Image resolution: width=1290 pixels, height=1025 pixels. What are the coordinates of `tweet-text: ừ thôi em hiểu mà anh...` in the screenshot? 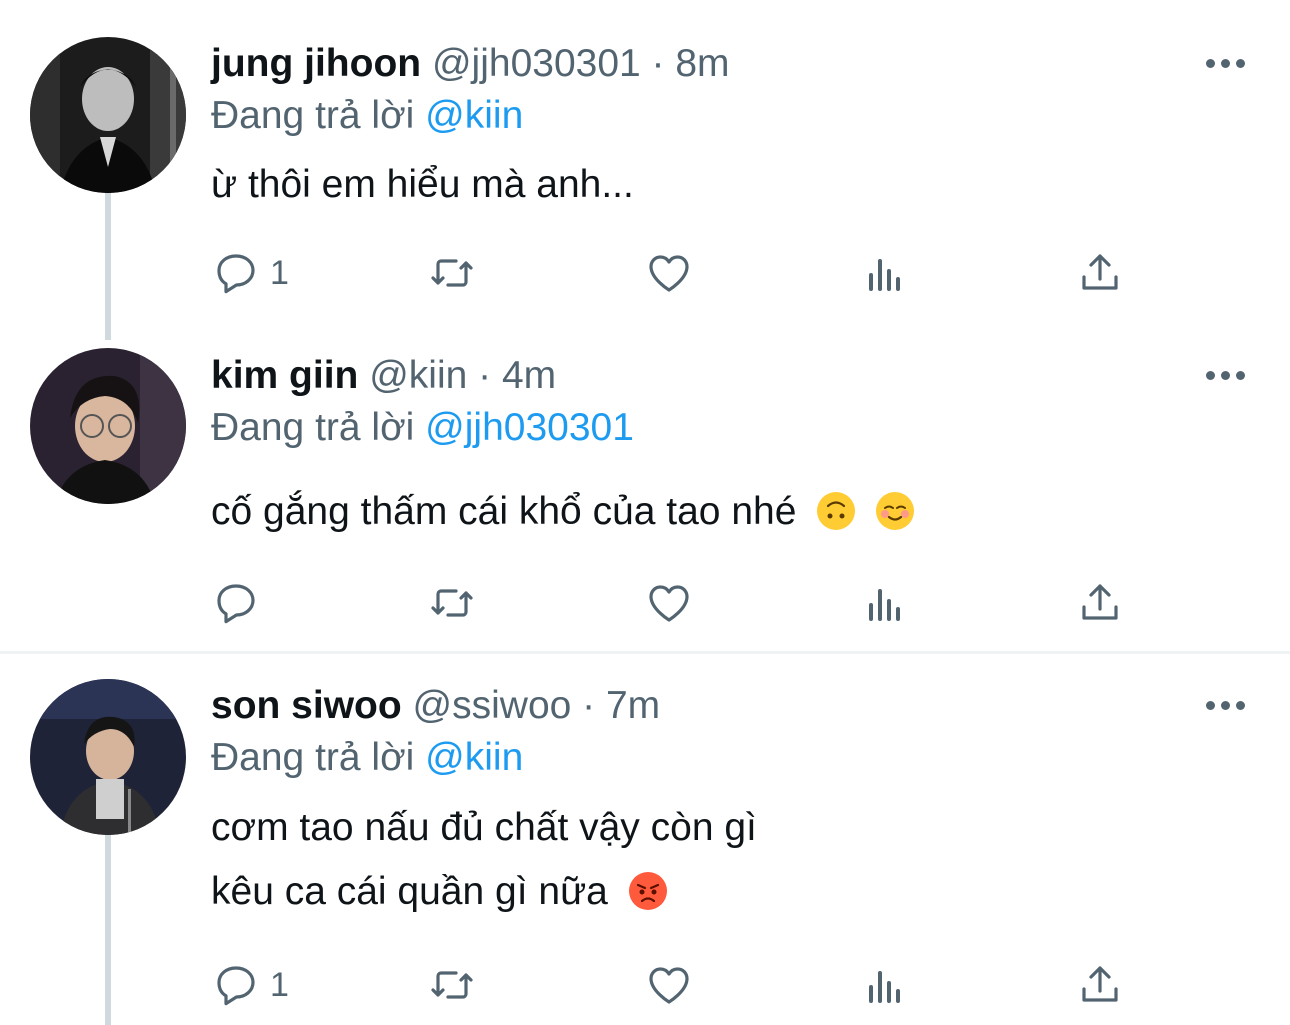 It's located at (422, 185).